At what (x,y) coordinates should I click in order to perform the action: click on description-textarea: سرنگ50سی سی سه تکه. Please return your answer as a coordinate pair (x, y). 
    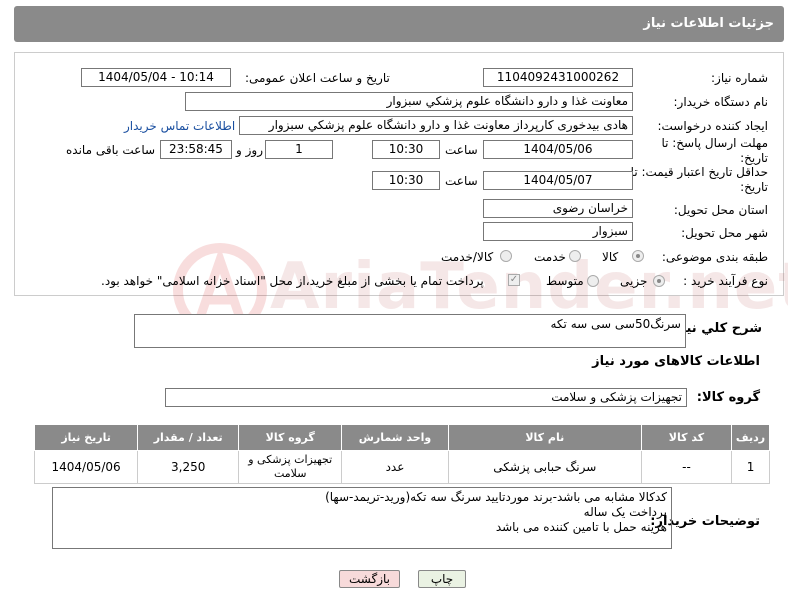
    Looking at the image, I should click on (410, 331).